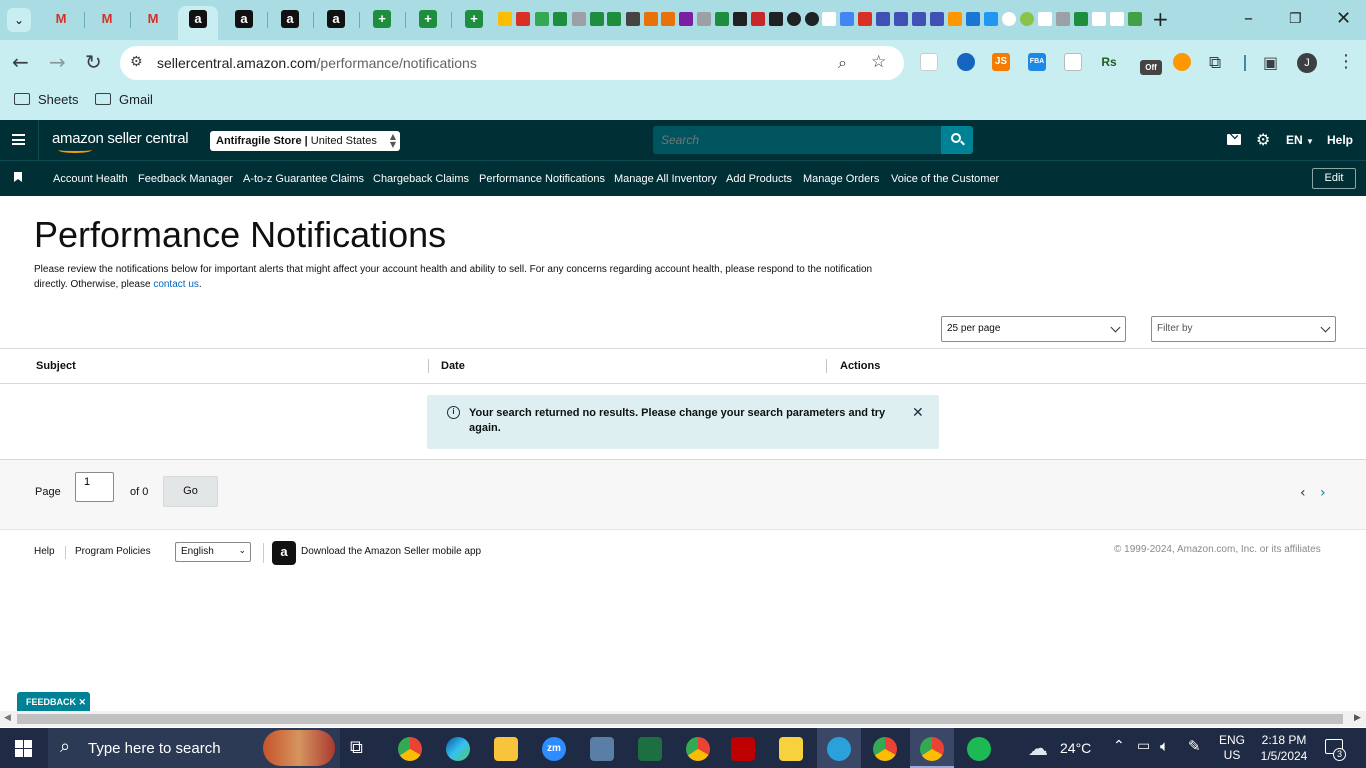 This screenshot has height=768, width=1366. Describe the element at coordinates (1248, 18) in the screenshot. I see `minimize-icon: –` at that location.